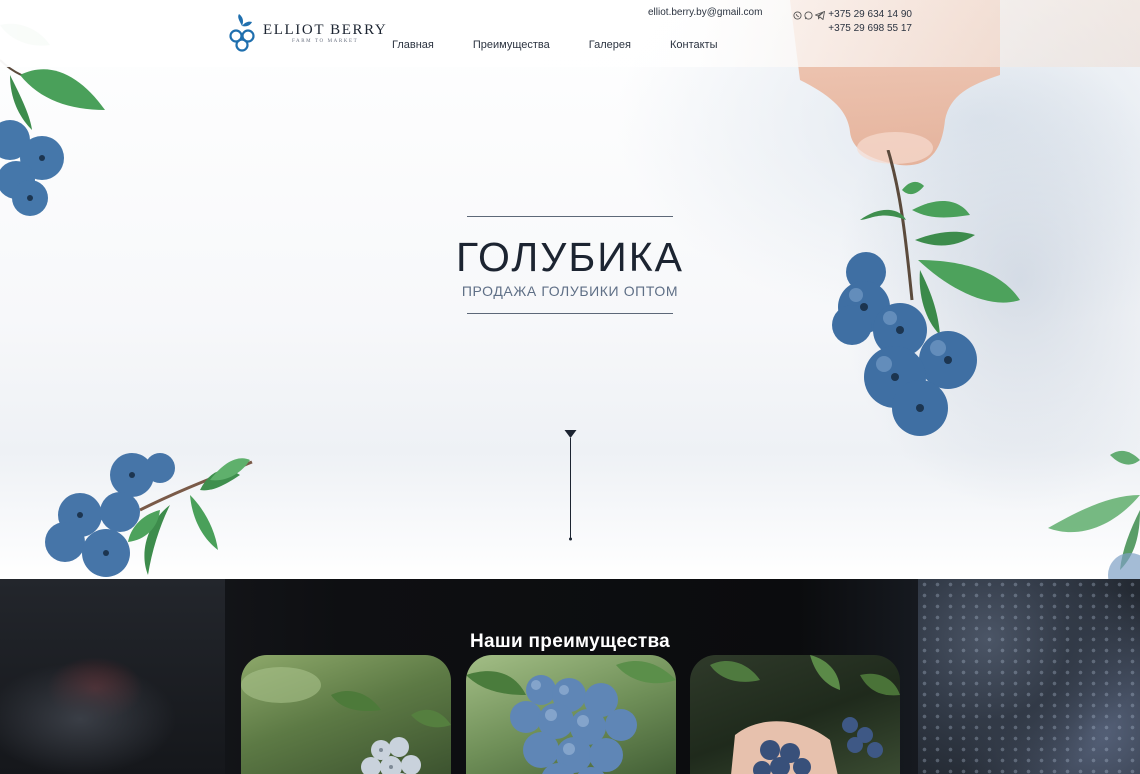  I want to click on leaves-bottom-right-image, so click(1094, 514).